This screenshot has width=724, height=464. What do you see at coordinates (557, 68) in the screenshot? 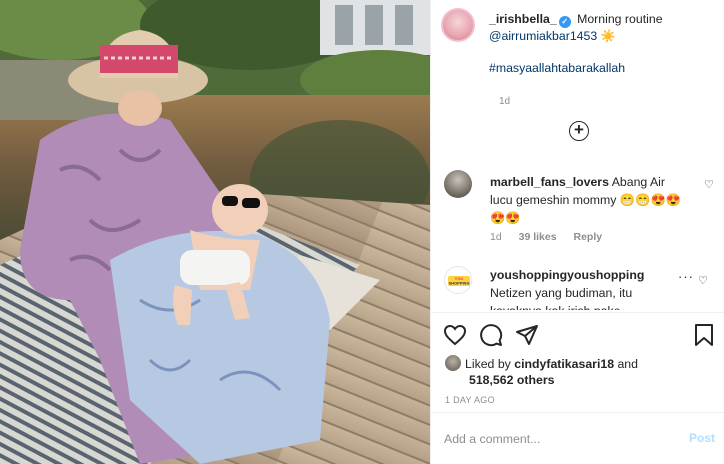
I see `caption-hashtag: #masyaallahtabarakallah` at bounding box center [557, 68].